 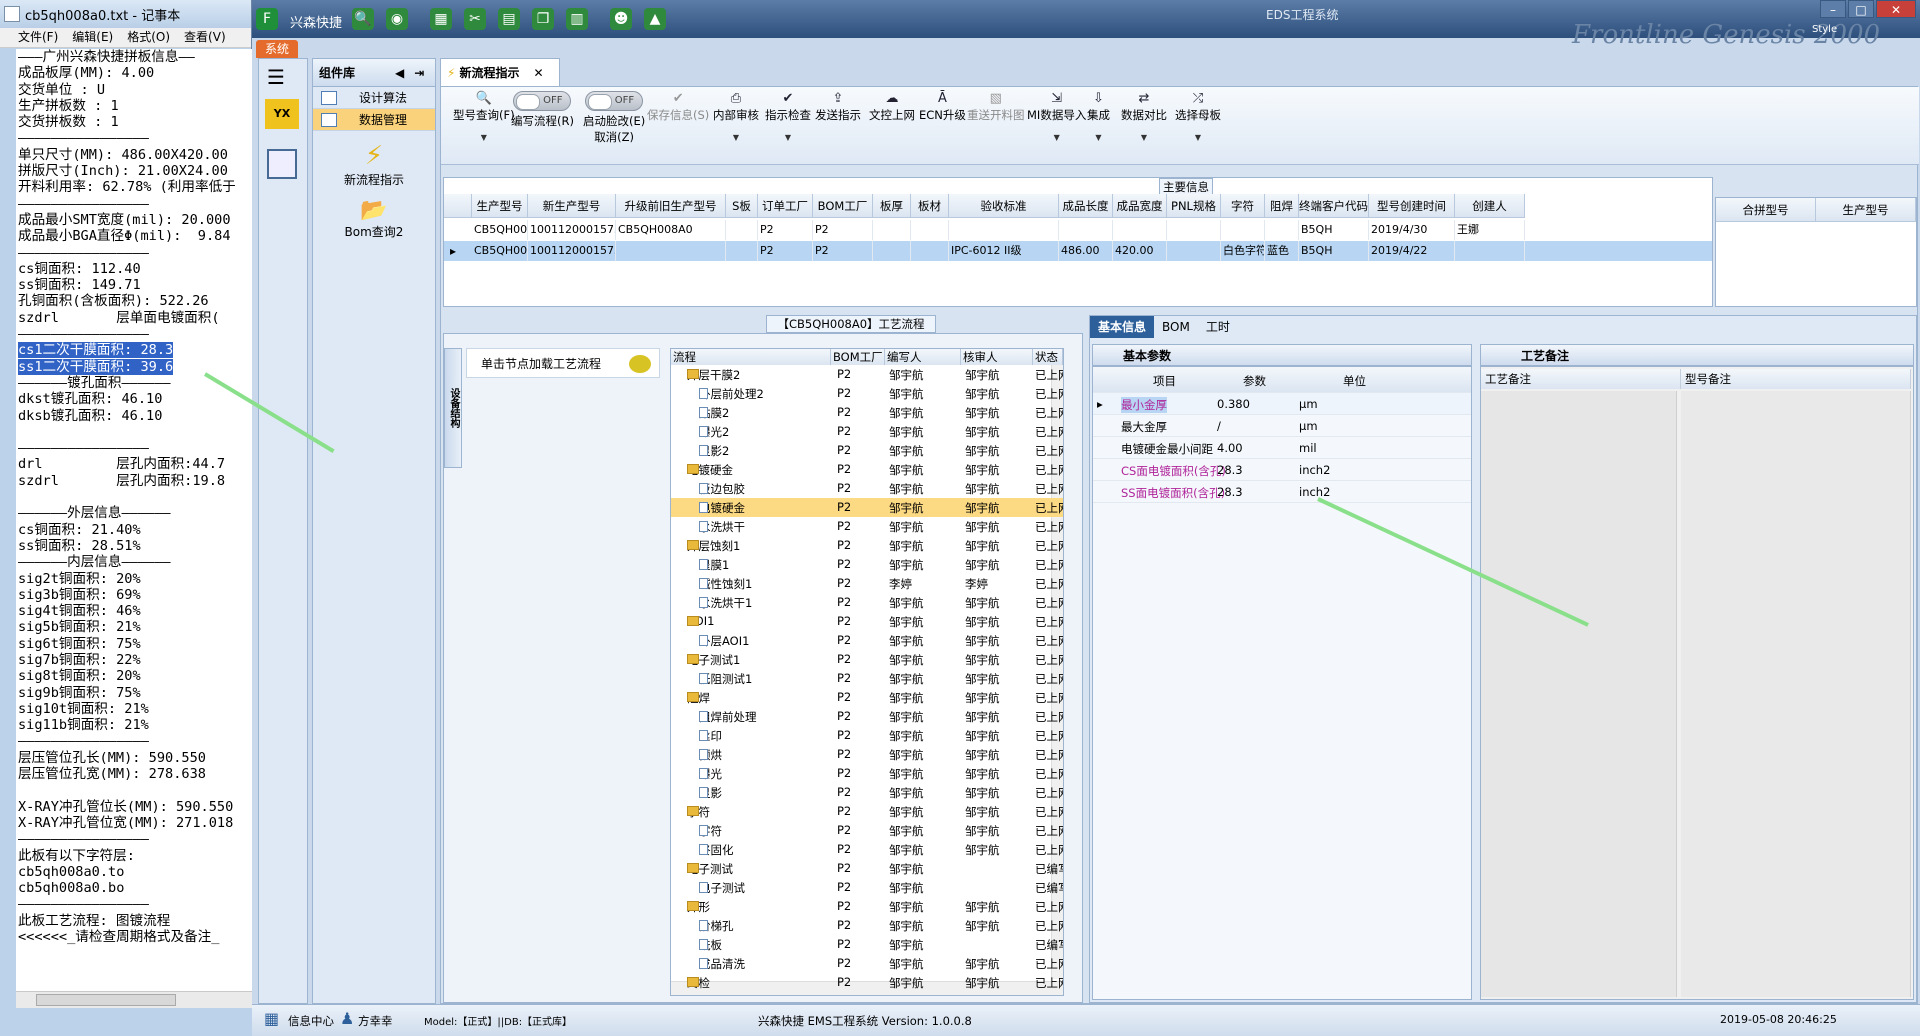 What do you see at coordinates (1282, 448) in the screenshot?
I see `param-row: 电镀硬金最小间距 4.00 mil` at bounding box center [1282, 448].